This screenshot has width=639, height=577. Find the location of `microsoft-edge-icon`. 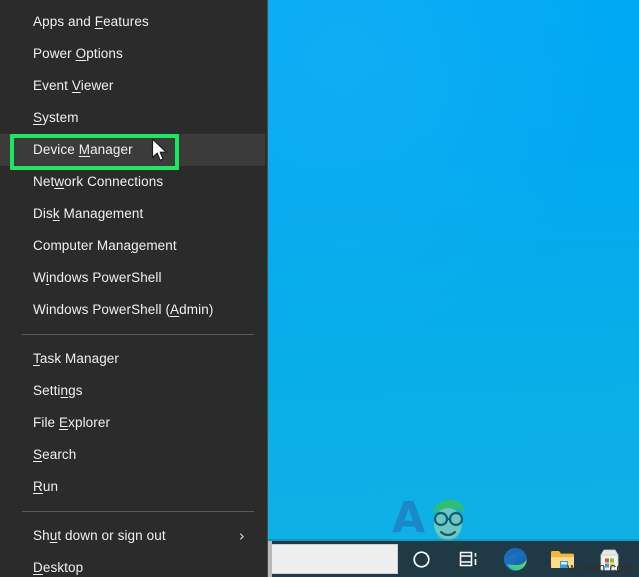

microsoft-edge-icon is located at coordinates (515, 559).